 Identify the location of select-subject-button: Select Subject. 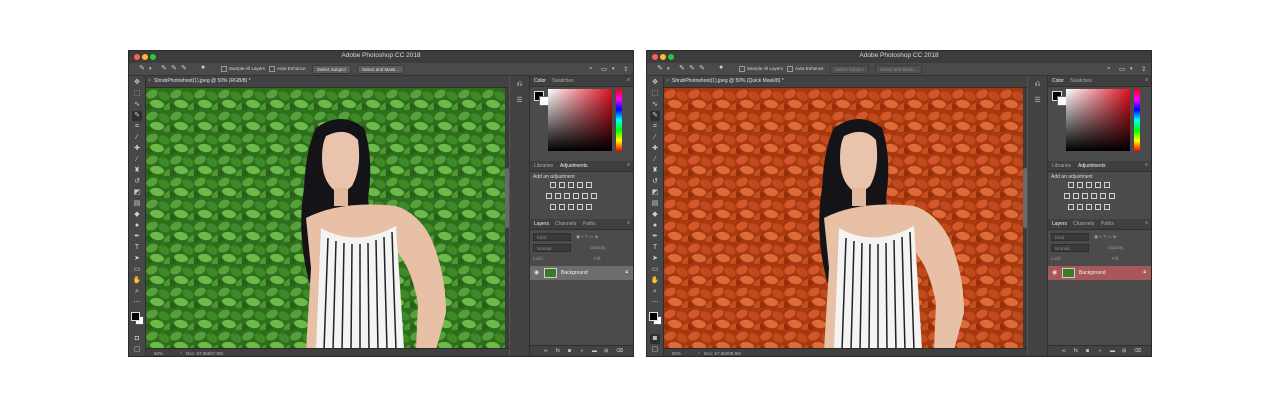
(331, 69).